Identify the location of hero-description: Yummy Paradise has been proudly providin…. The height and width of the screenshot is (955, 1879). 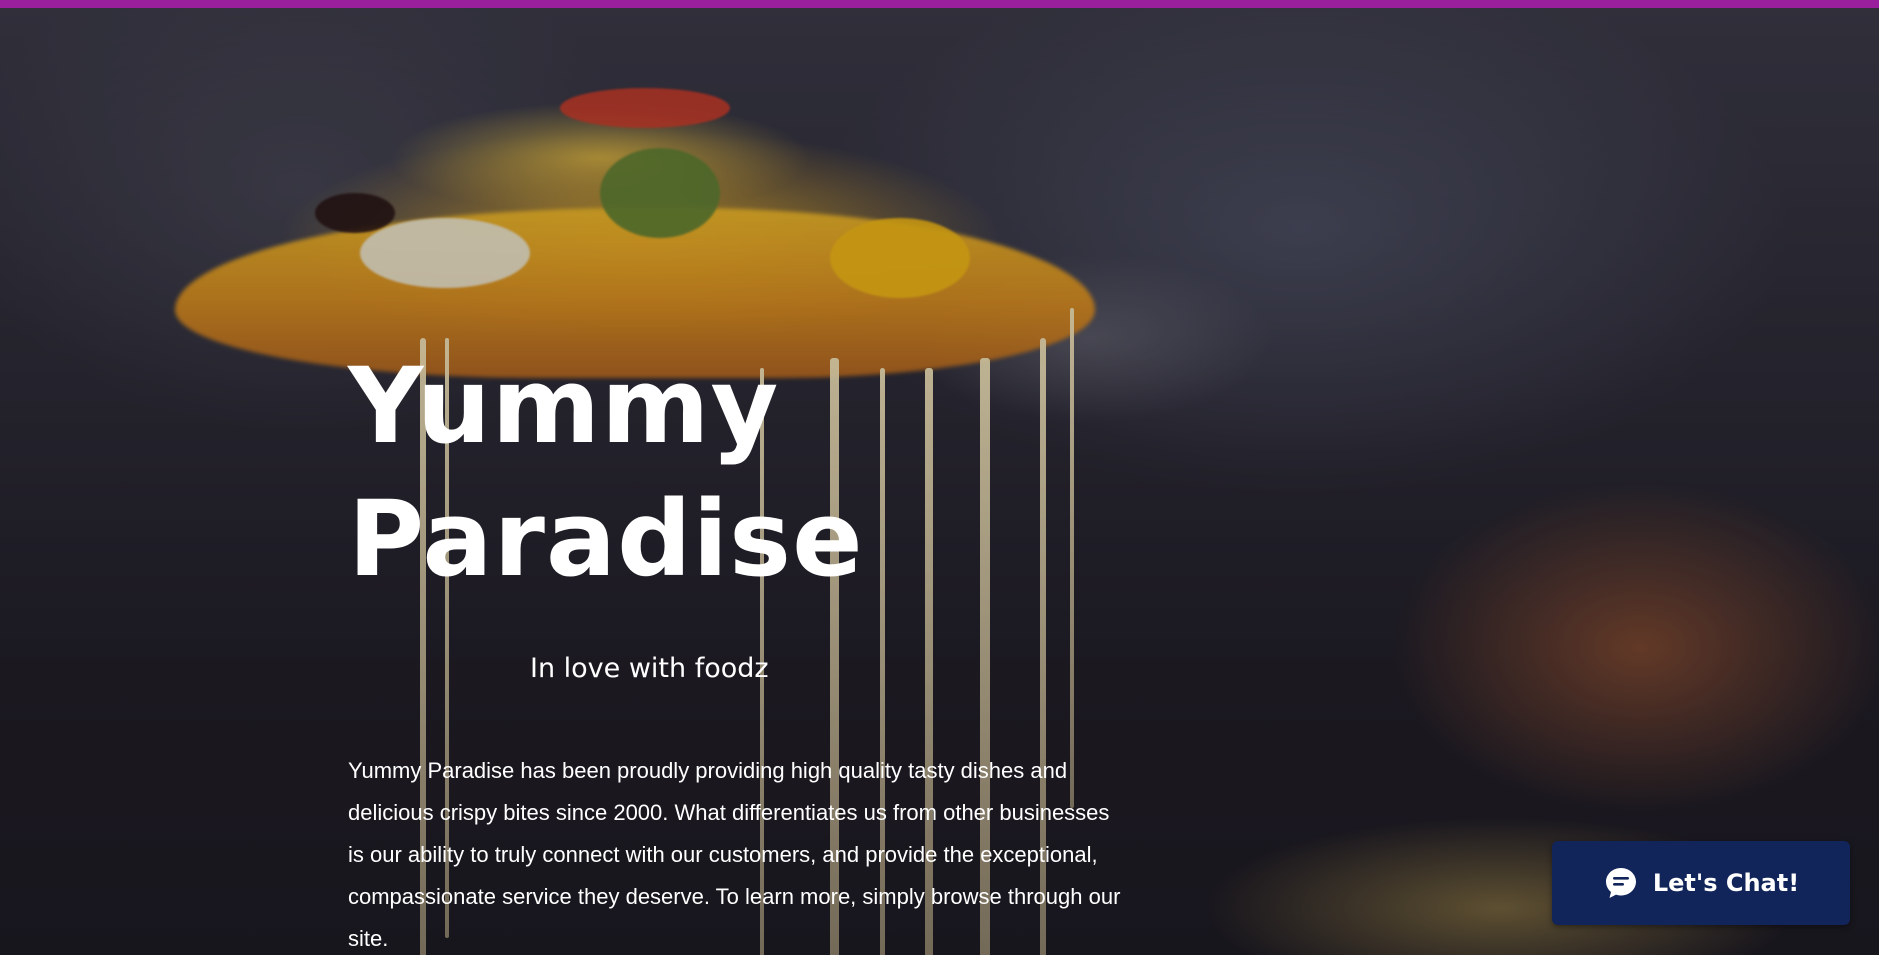
(734, 854).